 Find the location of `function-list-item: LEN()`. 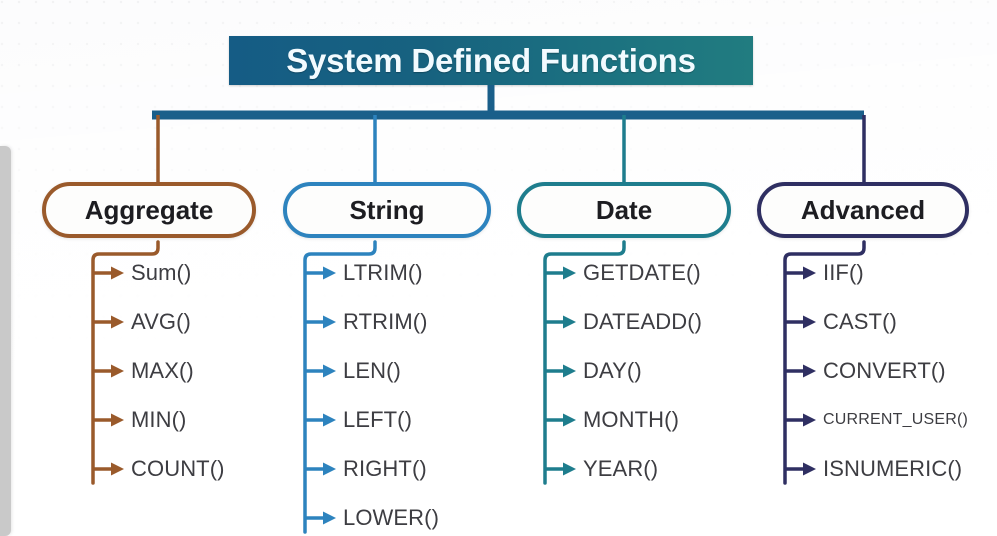

function-list-item: LEN() is located at coordinates (372, 371).